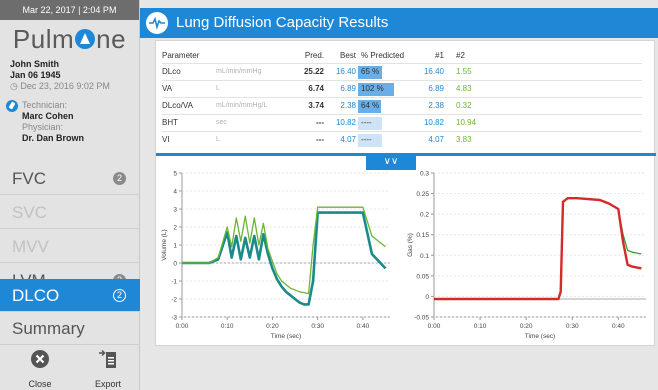 This screenshot has height=390, width=658. I want to click on pulse-icon, so click(157, 23).